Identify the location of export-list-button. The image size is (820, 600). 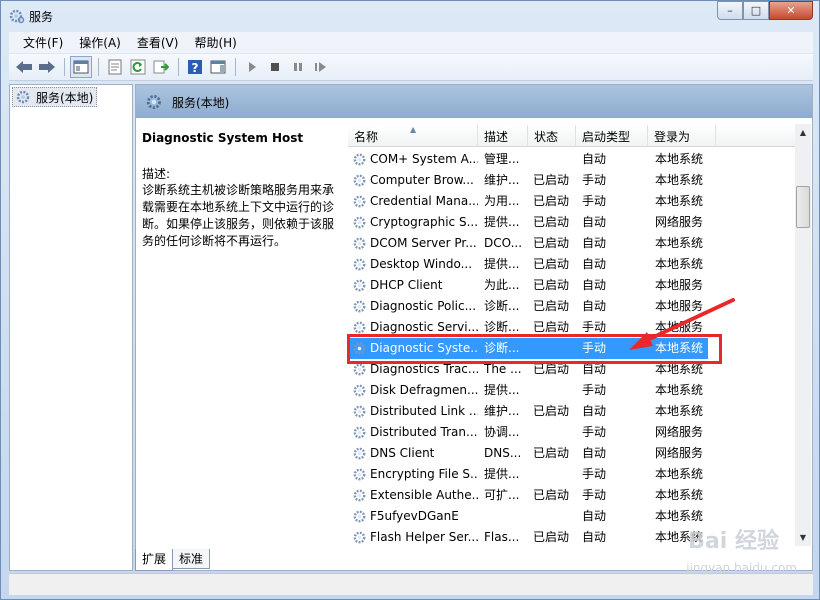
(161, 67).